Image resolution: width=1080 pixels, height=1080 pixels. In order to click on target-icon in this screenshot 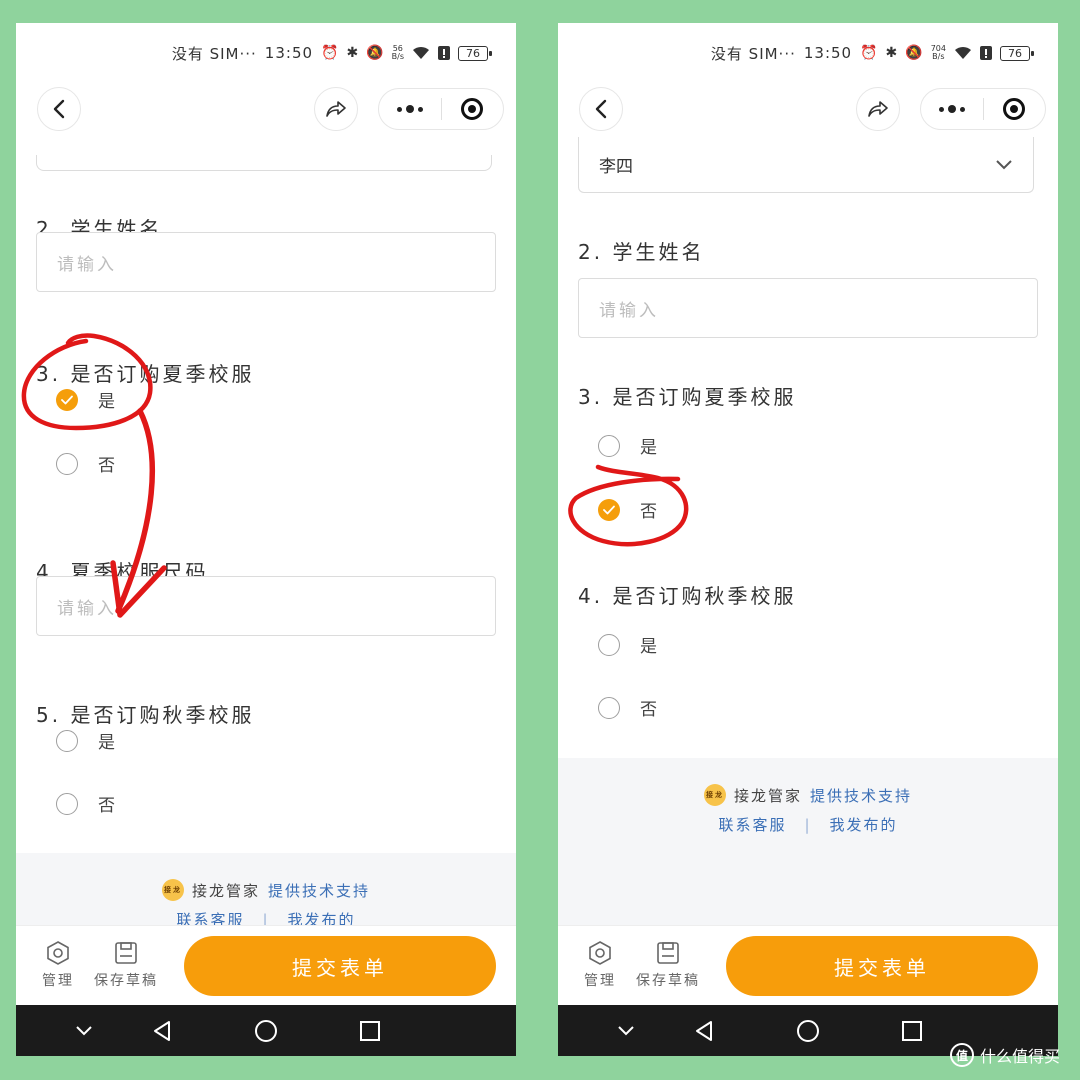, I will do `click(1014, 109)`.